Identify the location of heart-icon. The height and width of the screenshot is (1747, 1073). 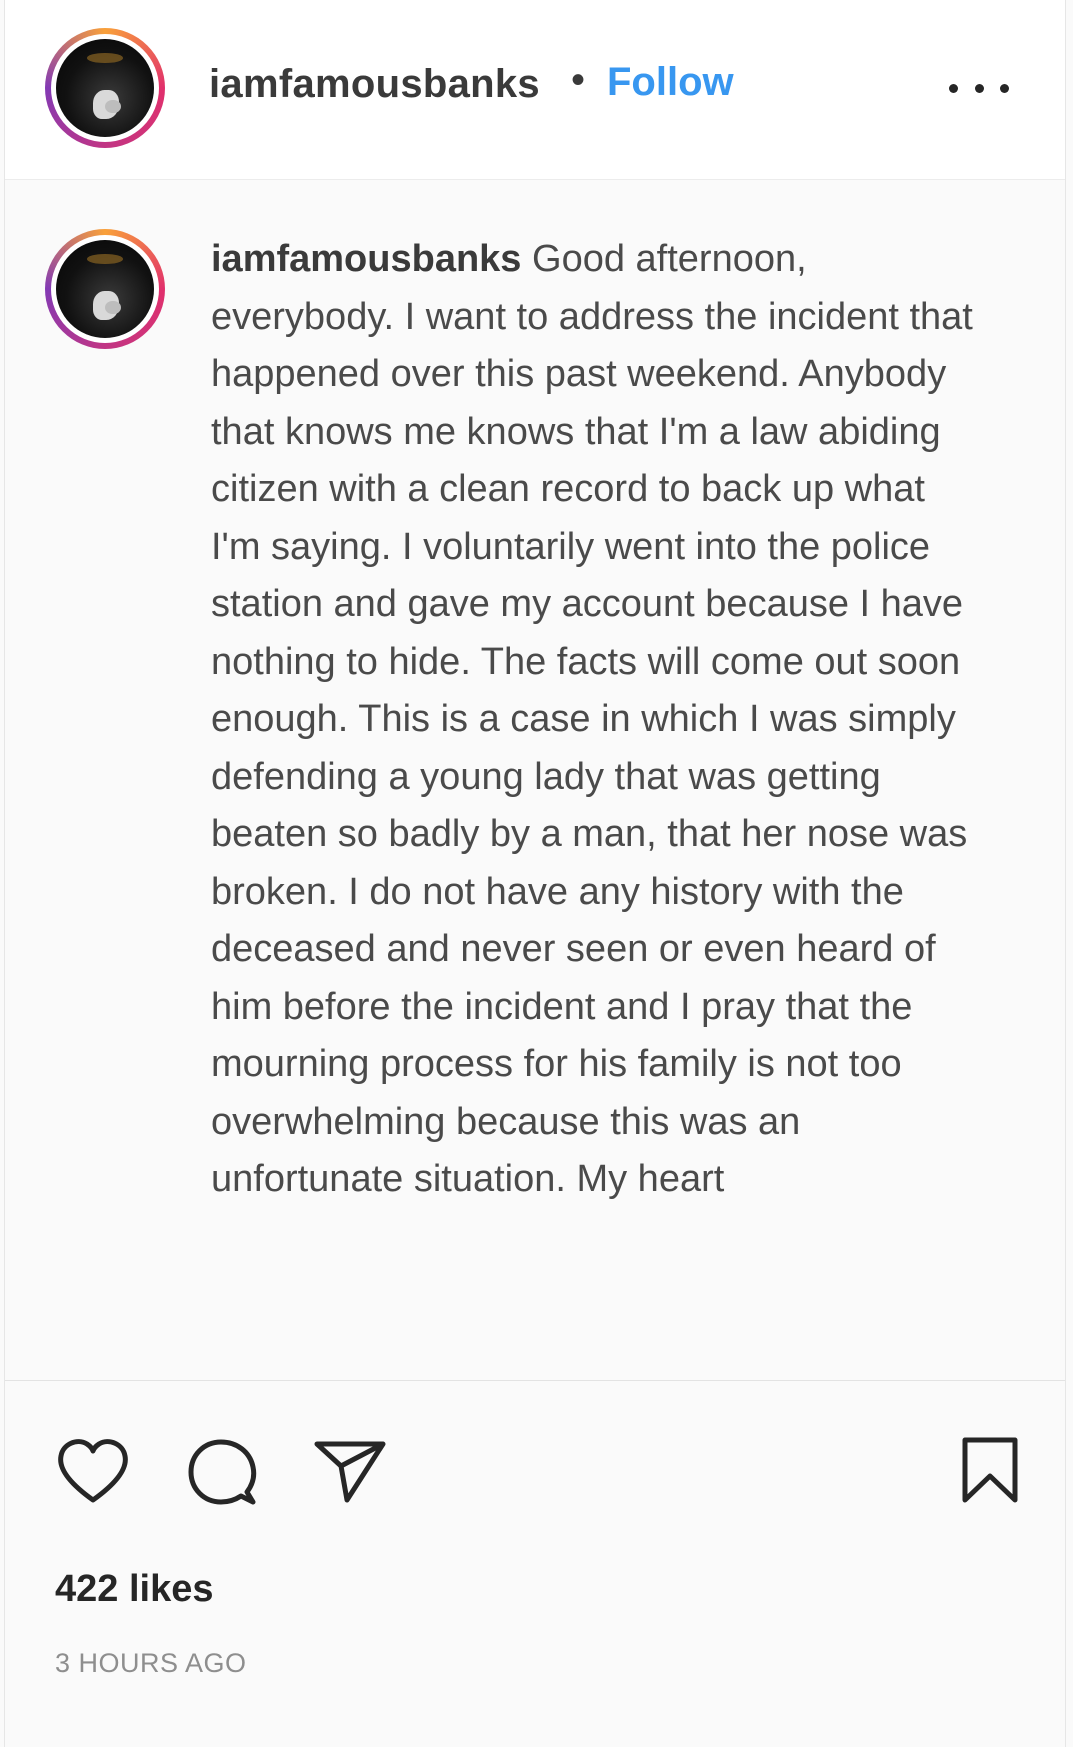
(93, 1471).